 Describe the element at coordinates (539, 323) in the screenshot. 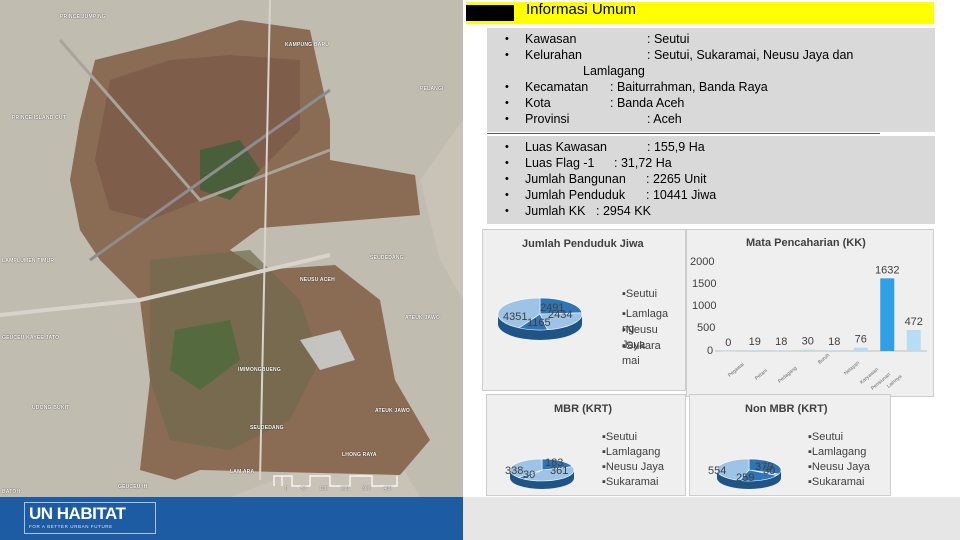

I see `data-label: 1165` at that location.